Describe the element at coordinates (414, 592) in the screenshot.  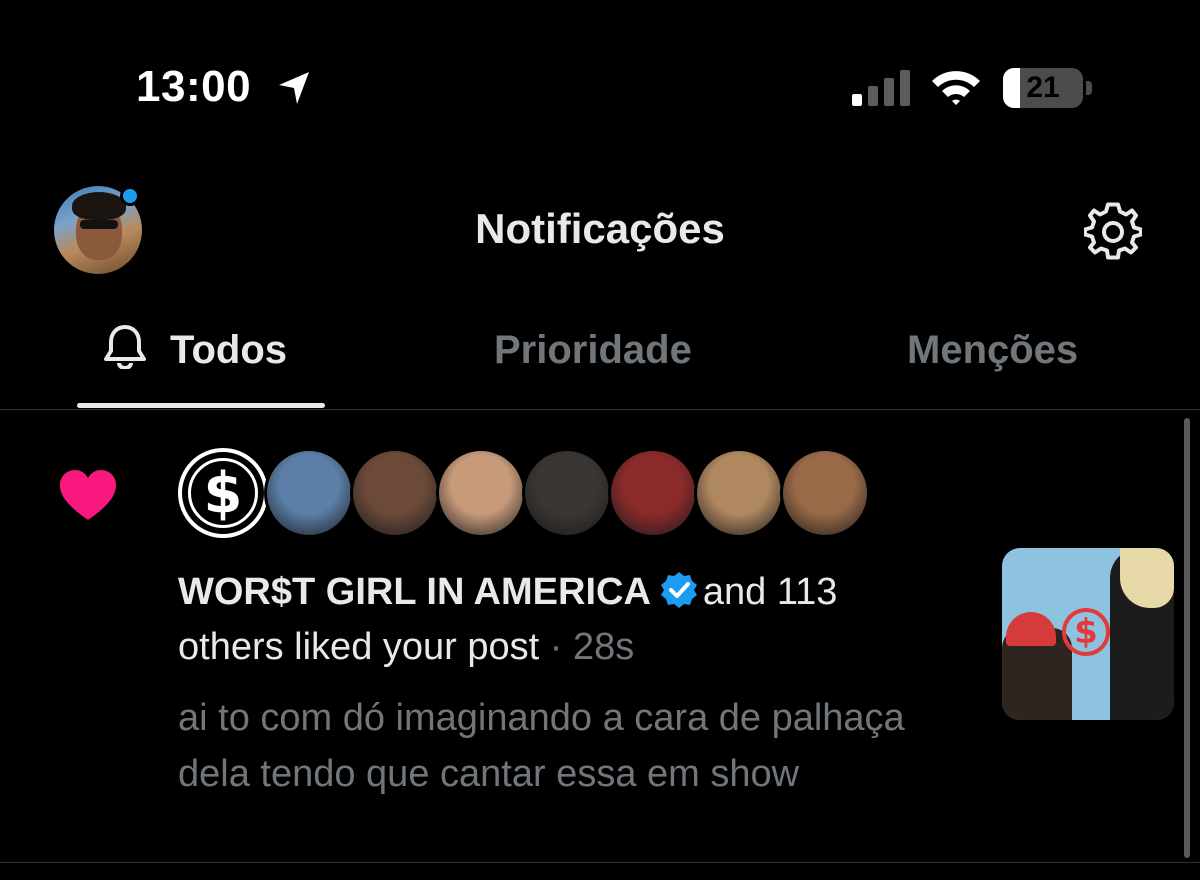
I see `user-name-link: WOR$T GIRL IN AMERICA` at that location.